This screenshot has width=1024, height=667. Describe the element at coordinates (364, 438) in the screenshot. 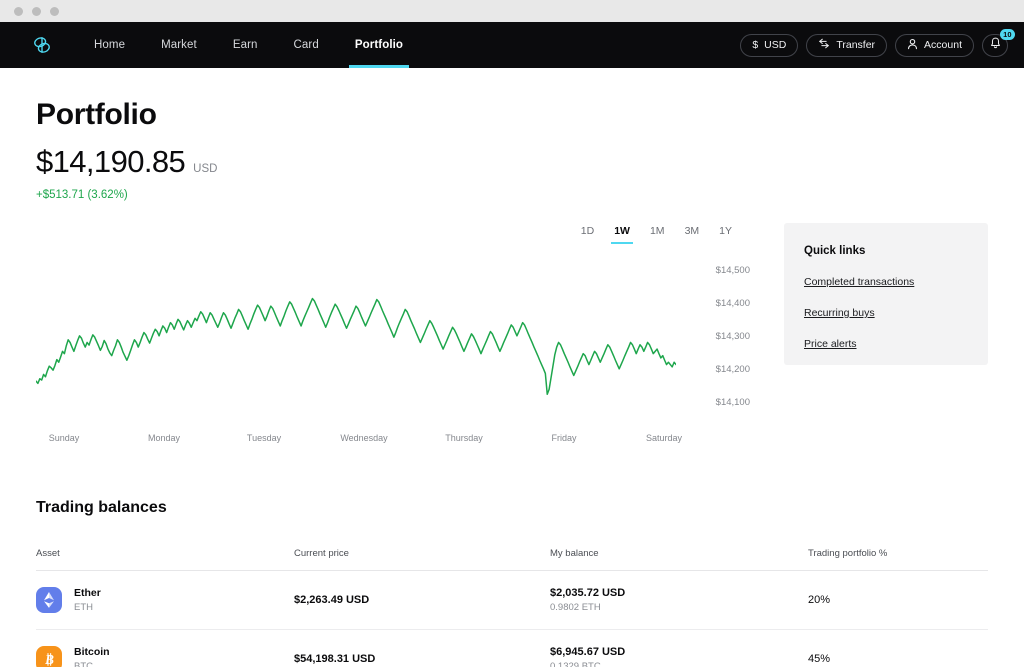

I see `chart-x-tick: Wednesday` at that location.